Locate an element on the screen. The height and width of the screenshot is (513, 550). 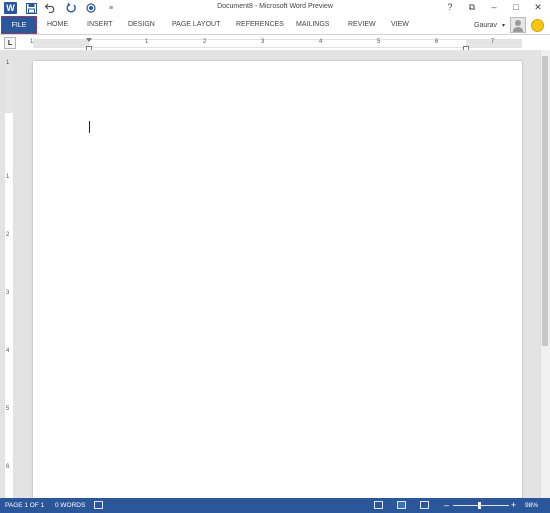
tab-selector: L is located at coordinates (10, 43).